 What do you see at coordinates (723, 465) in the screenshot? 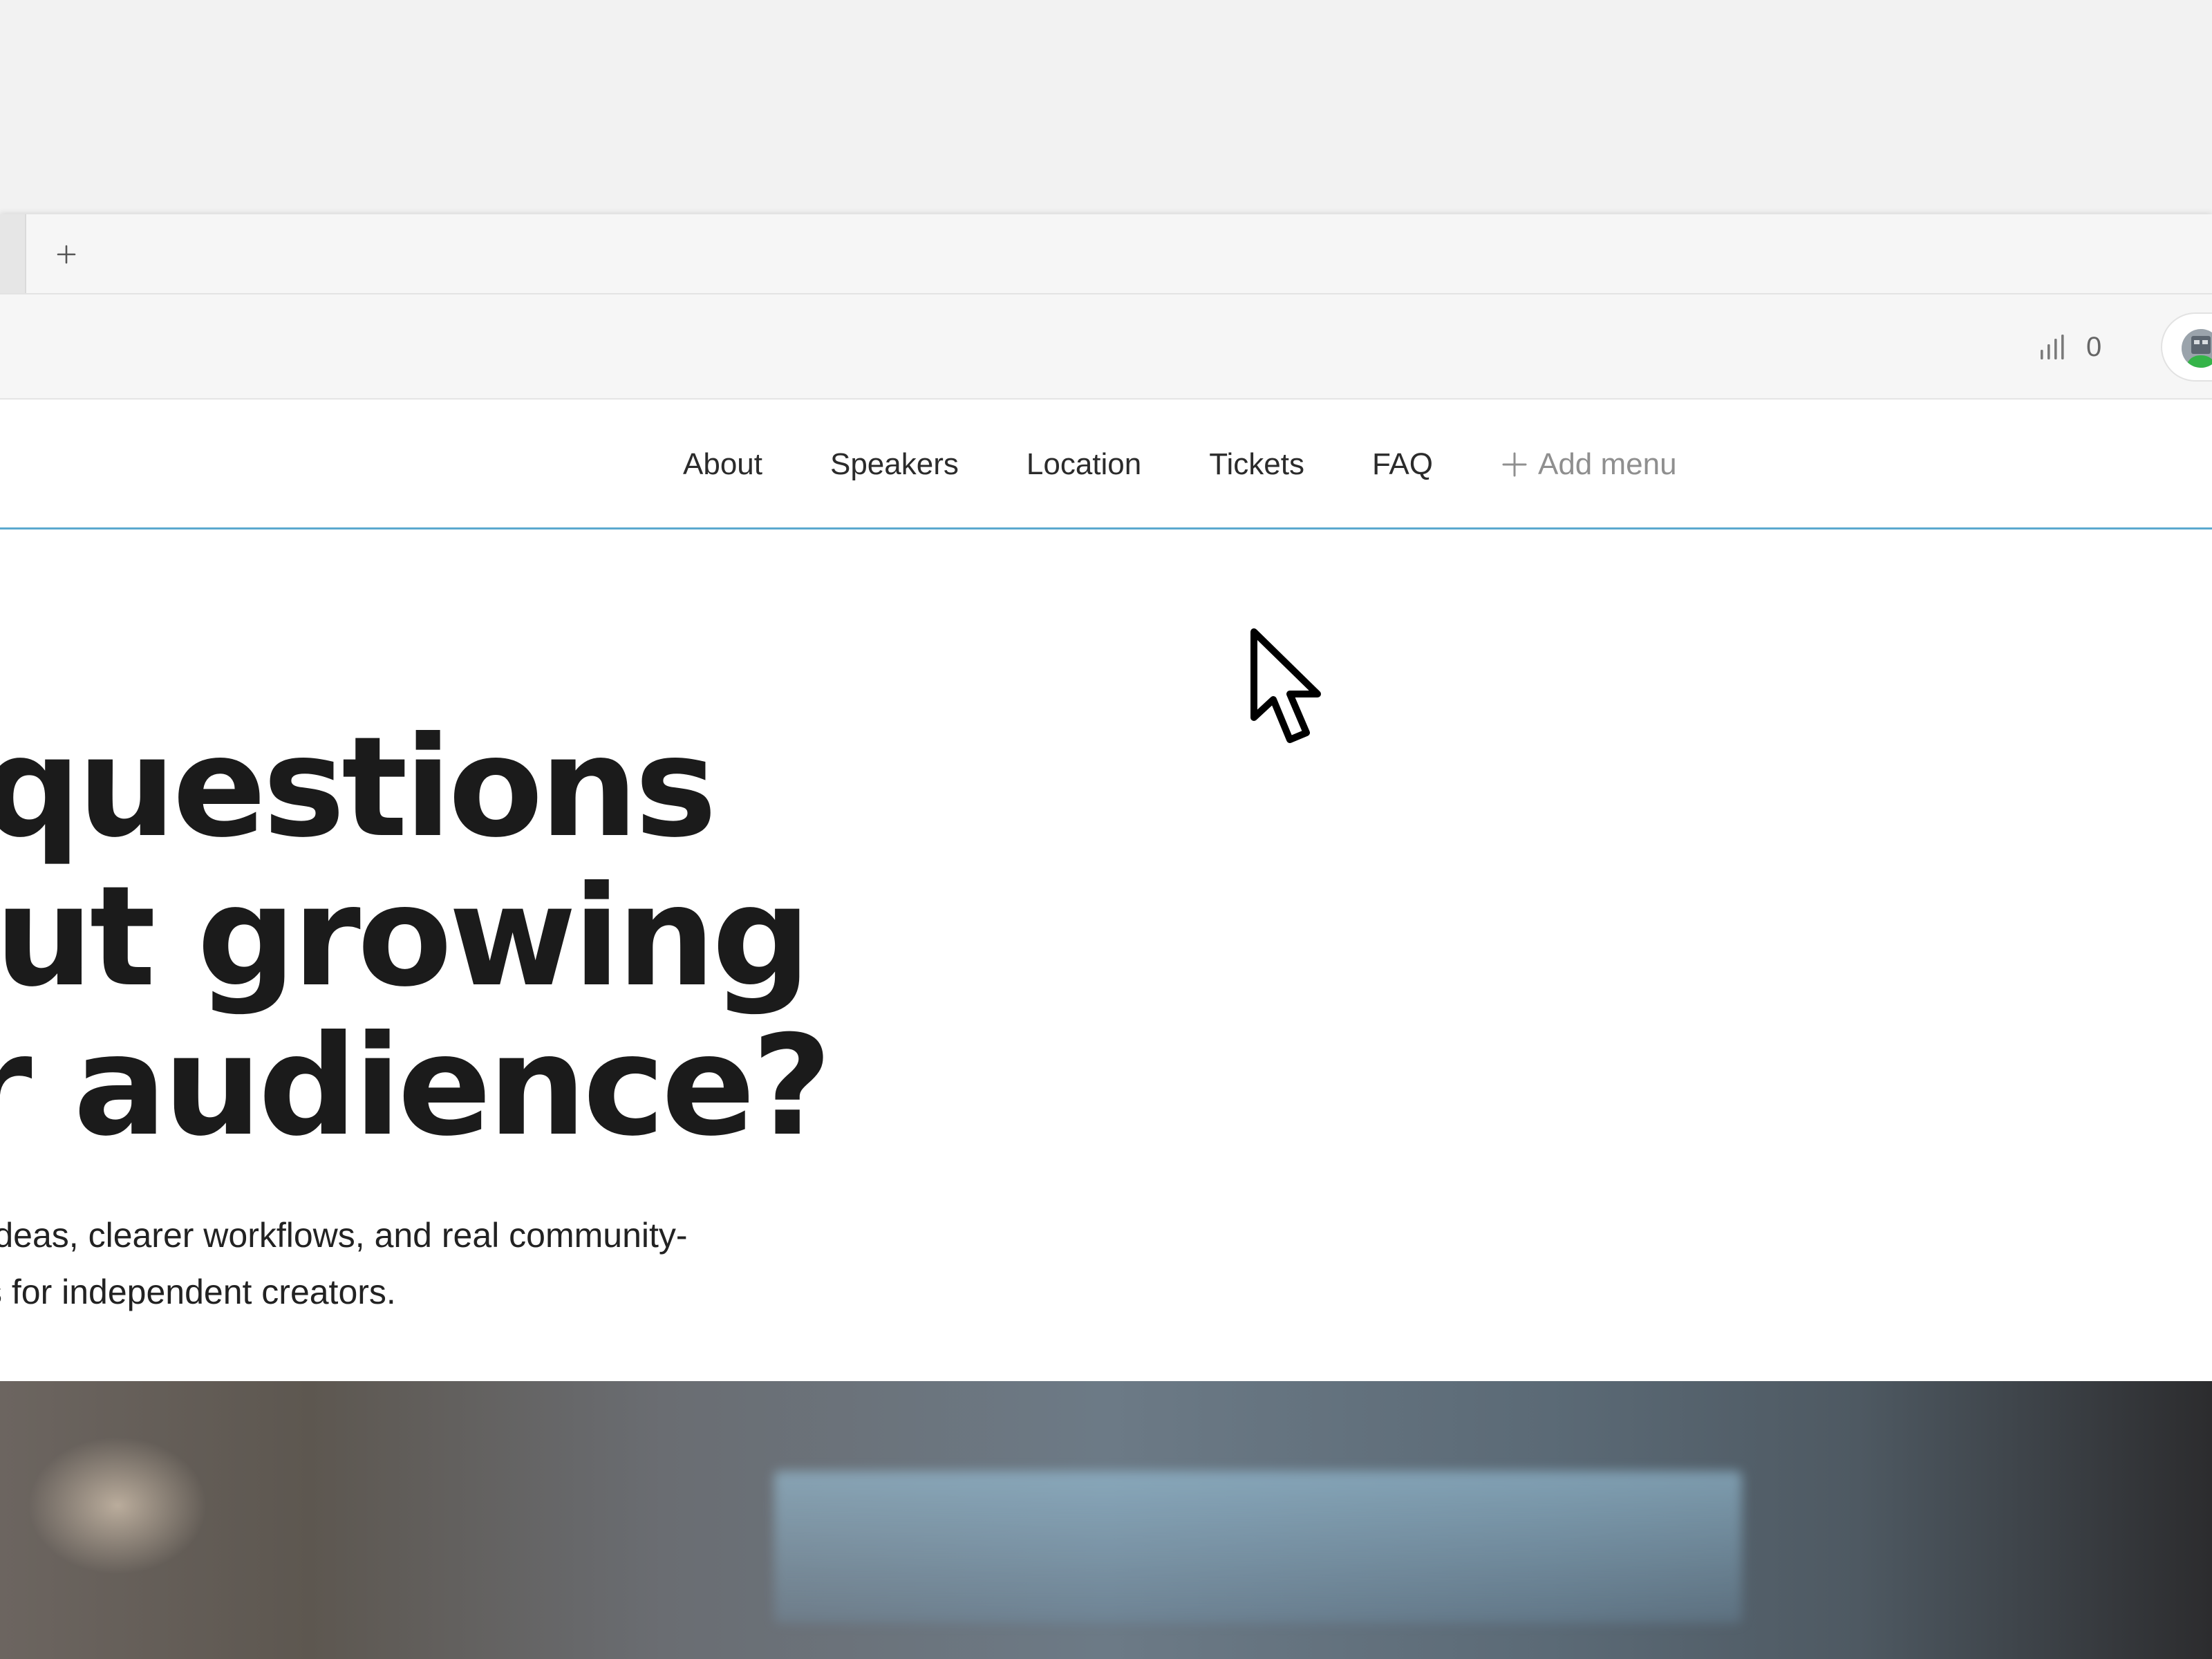
I see `nav-item-about: About` at bounding box center [723, 465].